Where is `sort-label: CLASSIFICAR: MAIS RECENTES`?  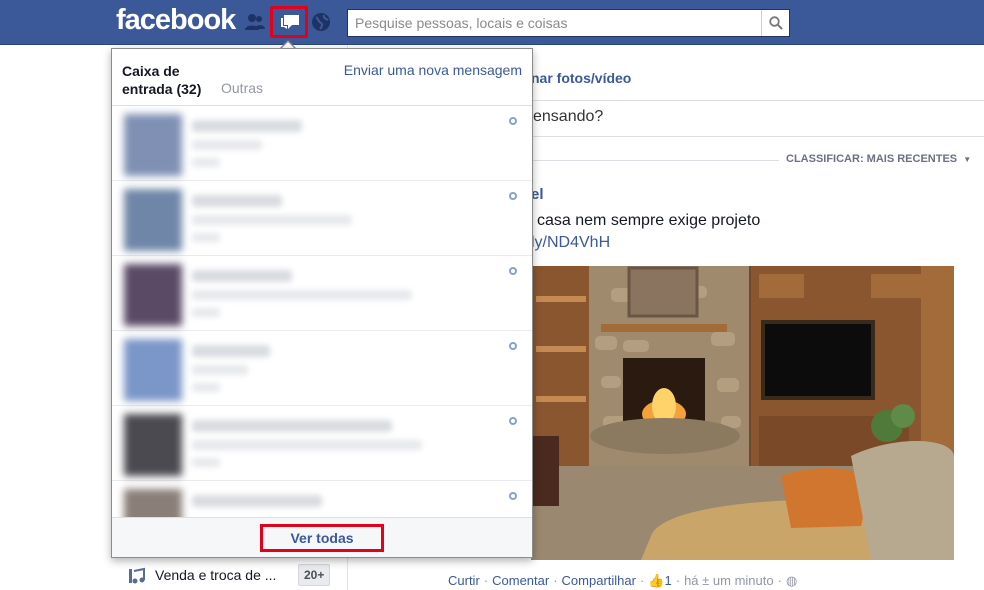
sort-label: CLASSIFICAR: MAIS RECENTES is located at coordinates (872, 159).